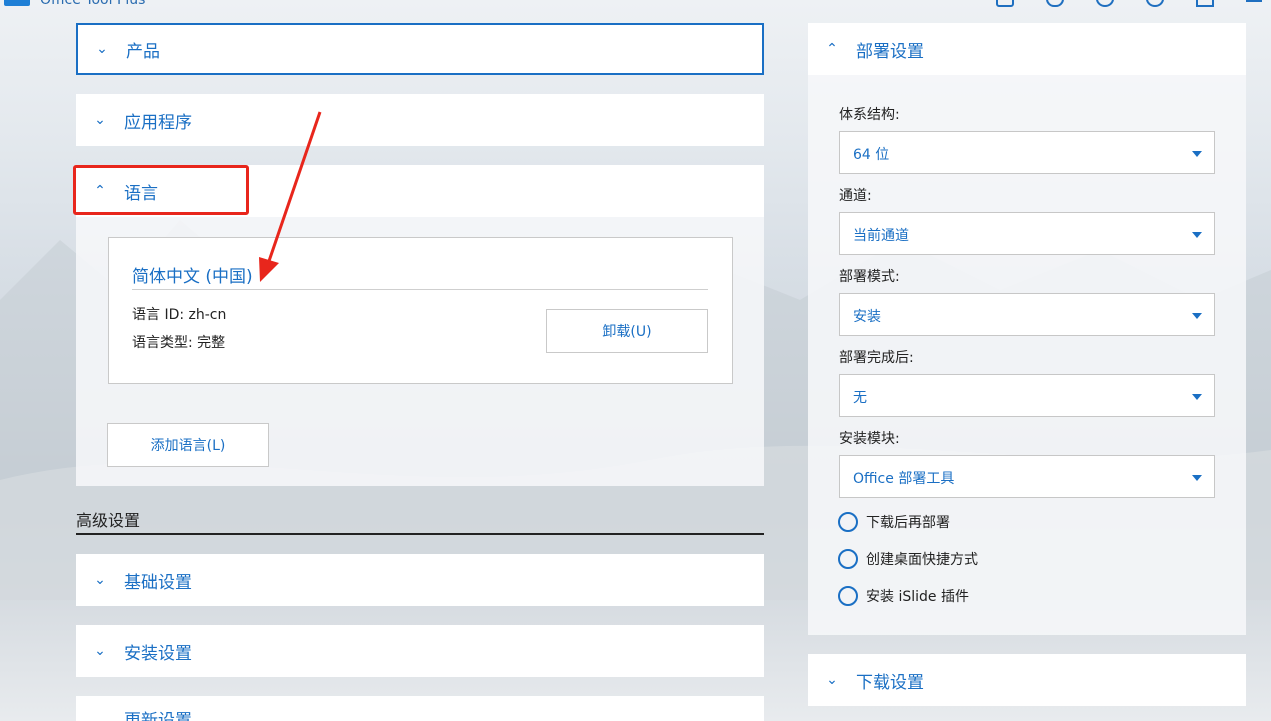 This screenshot has height=721, width=1271. I want to click on language-type: 语言类型: 完整, so click(179, 343).